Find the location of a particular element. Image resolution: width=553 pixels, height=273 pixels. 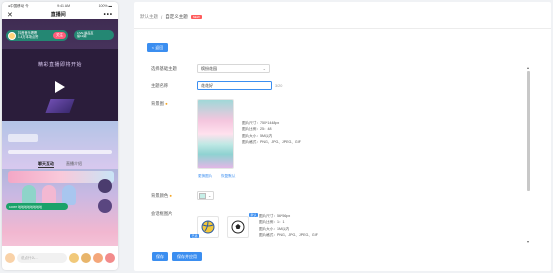

host-text: 抖音音乐嗯嗯 1.4万本场点赞 is located at coordinates (35, 35).